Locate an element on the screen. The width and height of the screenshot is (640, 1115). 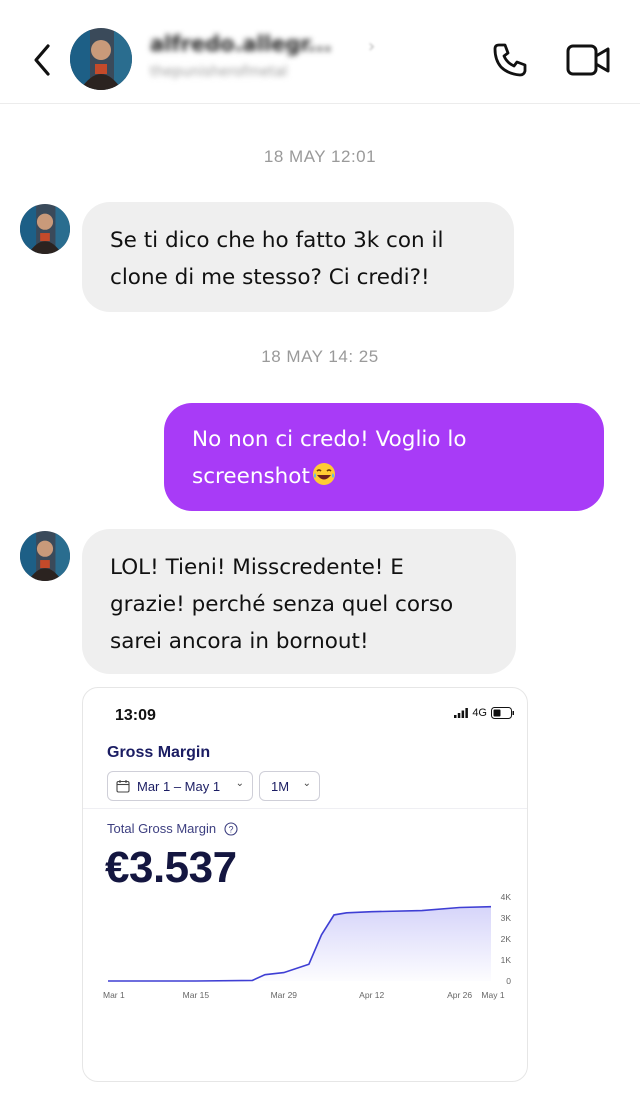
laughing-tears-emoji-icon is located at coordinates (323, 474).